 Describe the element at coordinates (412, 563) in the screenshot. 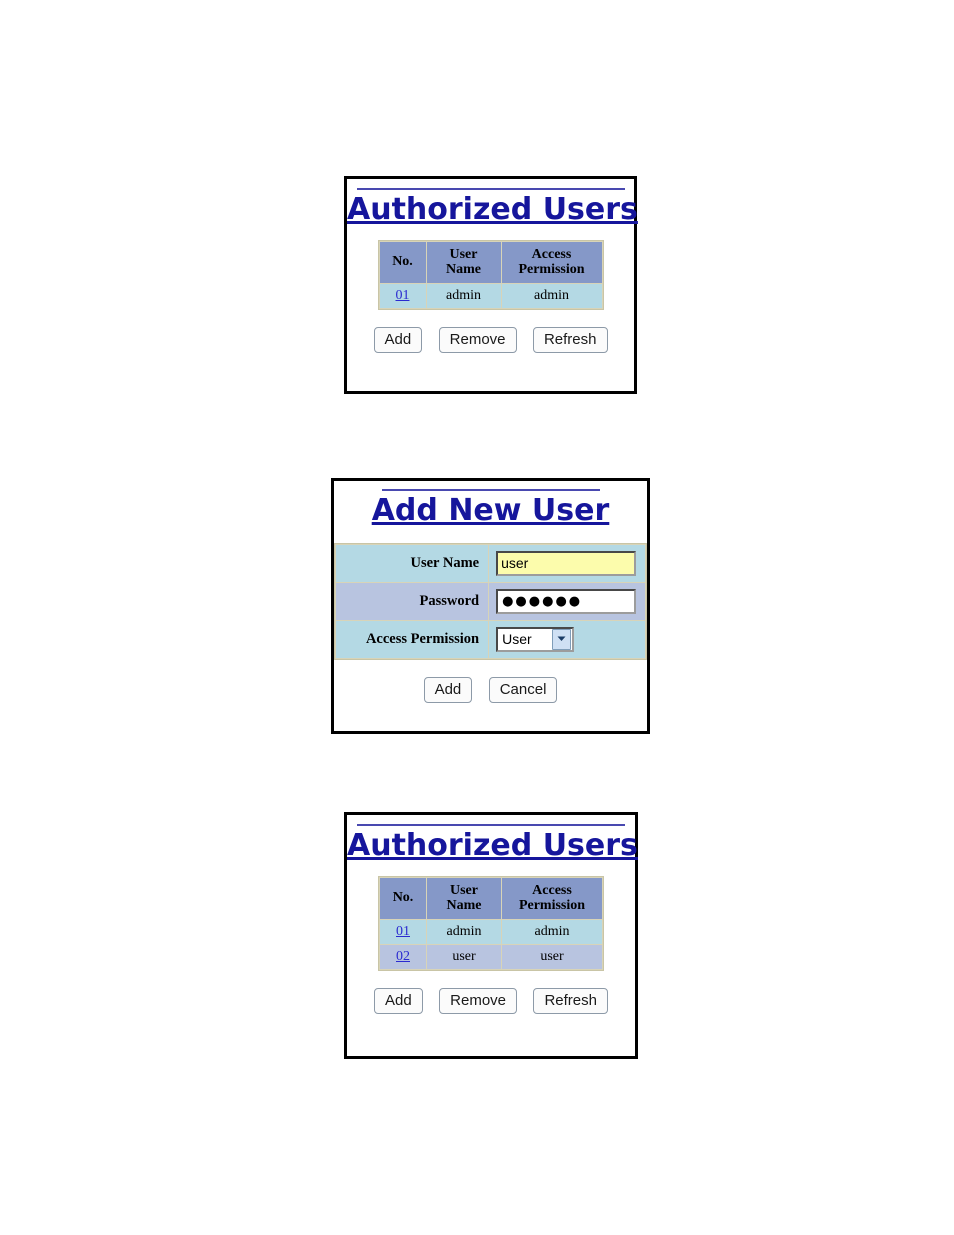

I see `user-name-label: User Name` at that location.